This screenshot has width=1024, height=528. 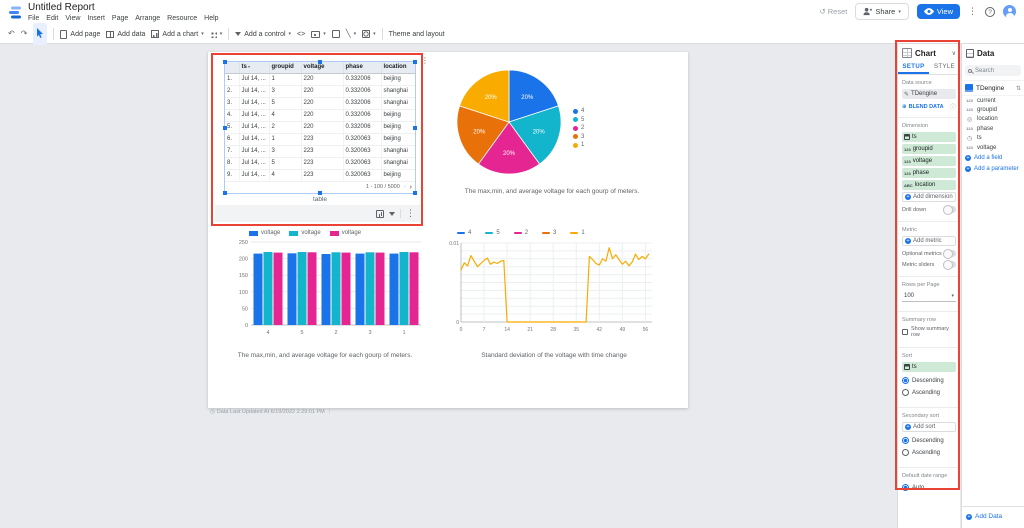 I want to click on descending-radio, so click(x=905, y=380).